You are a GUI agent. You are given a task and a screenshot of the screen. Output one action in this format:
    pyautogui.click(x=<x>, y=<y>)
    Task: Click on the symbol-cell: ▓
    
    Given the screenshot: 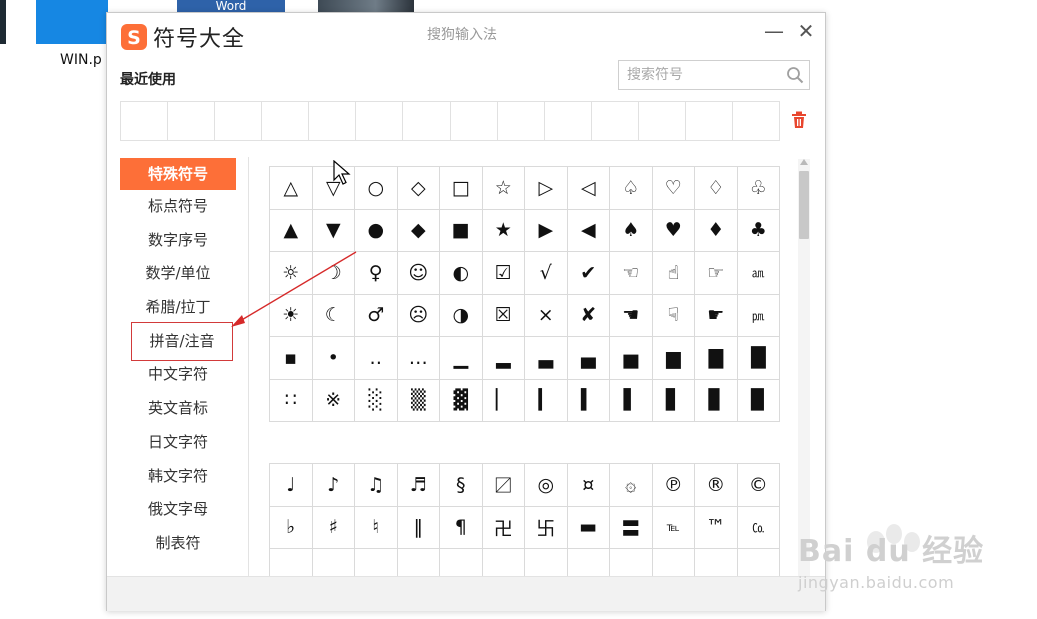 What is the action you would take?
    pyautogui.click(x=461, y=400)
    